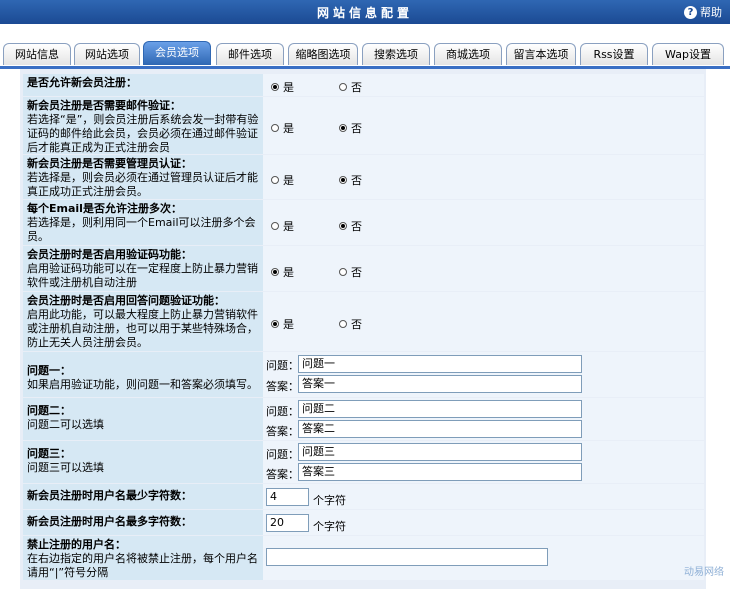  Describe the element at coordinates (104, 208) in the screenshot. I see `setting-title: 每个Email是否允许注册多次：` at that location.